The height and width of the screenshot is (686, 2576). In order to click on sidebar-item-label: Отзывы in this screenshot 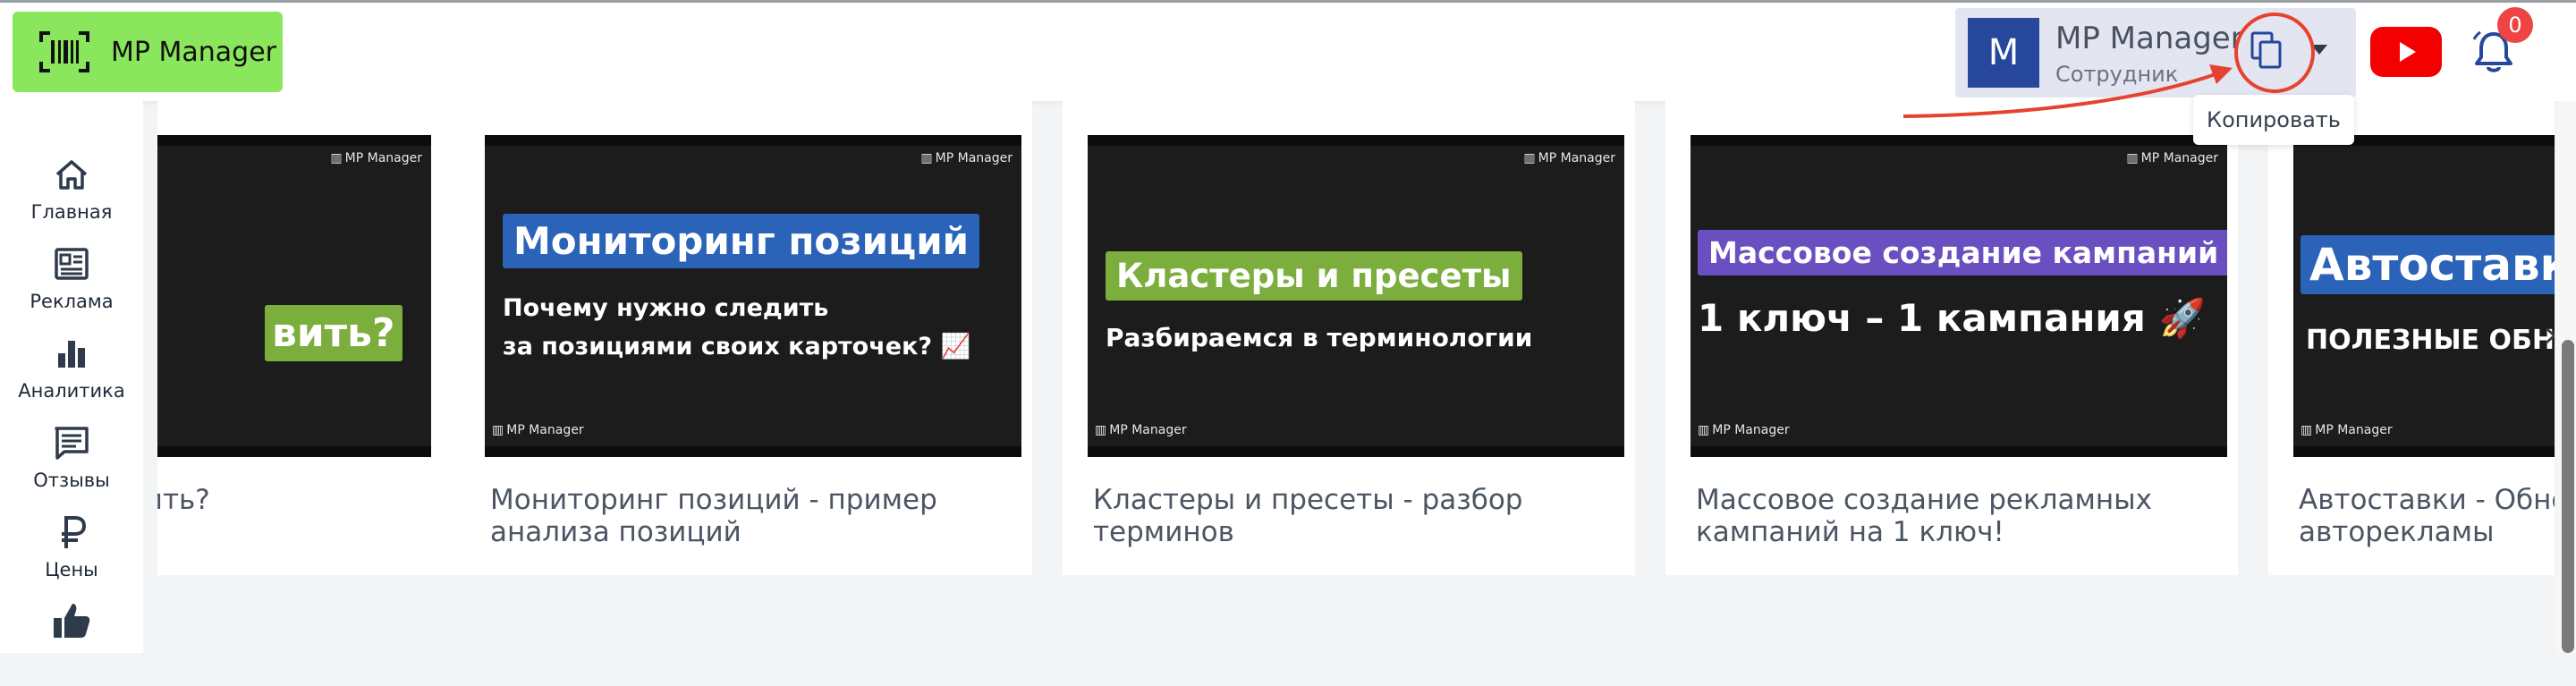, I will do `click(71, 480)`.